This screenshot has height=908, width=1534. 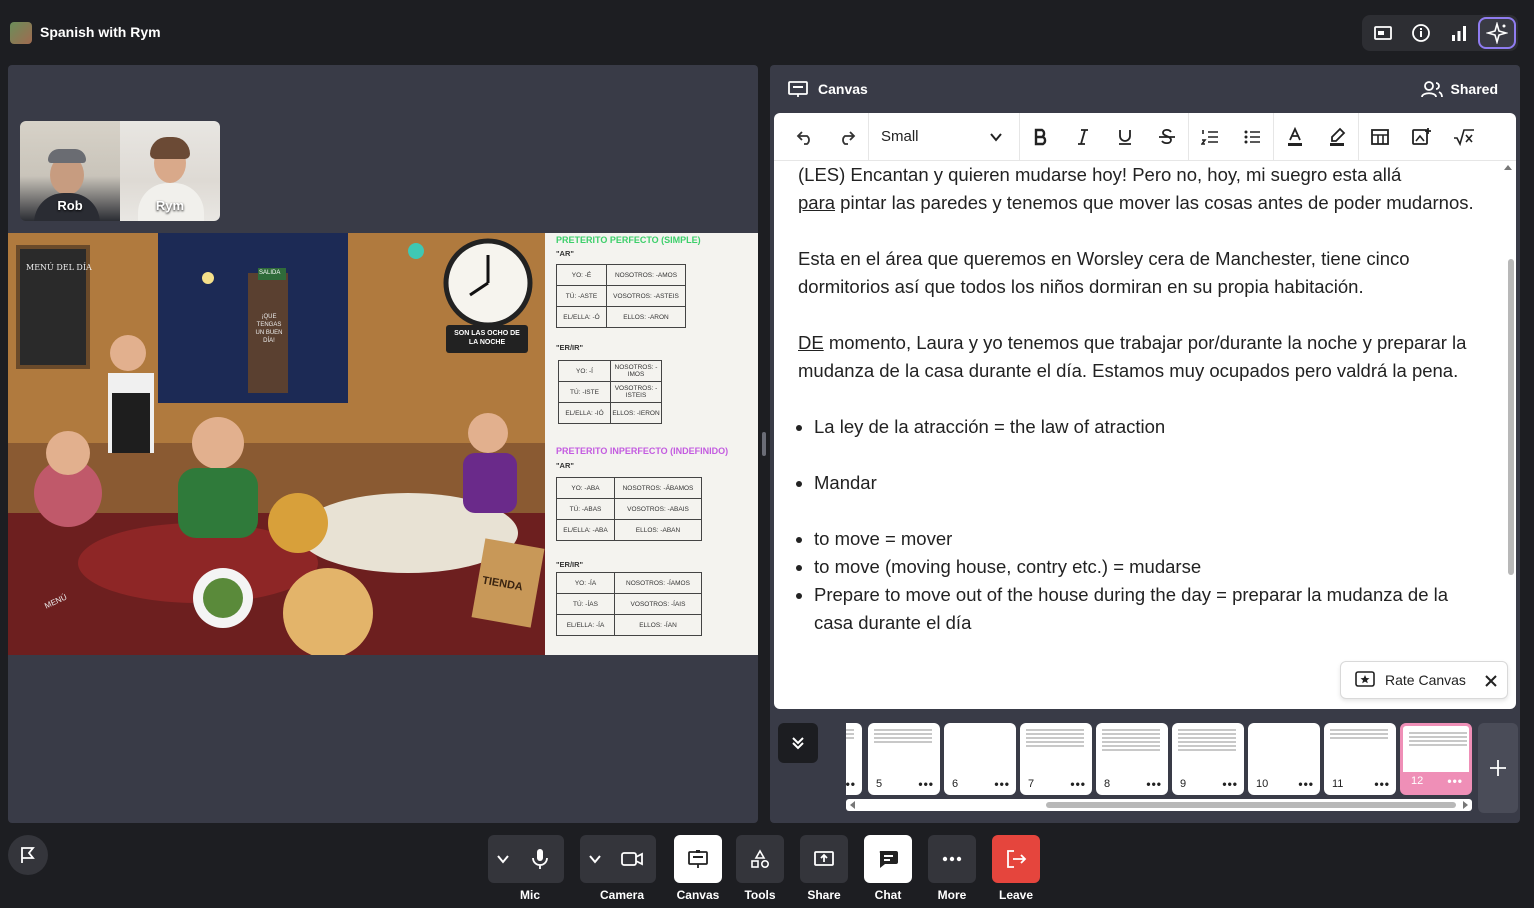 What do you see at coordinates (1056, 759) in the screenshot?
I see `page-thumbnail: 7 •••` at bounding box center [1056, 759].